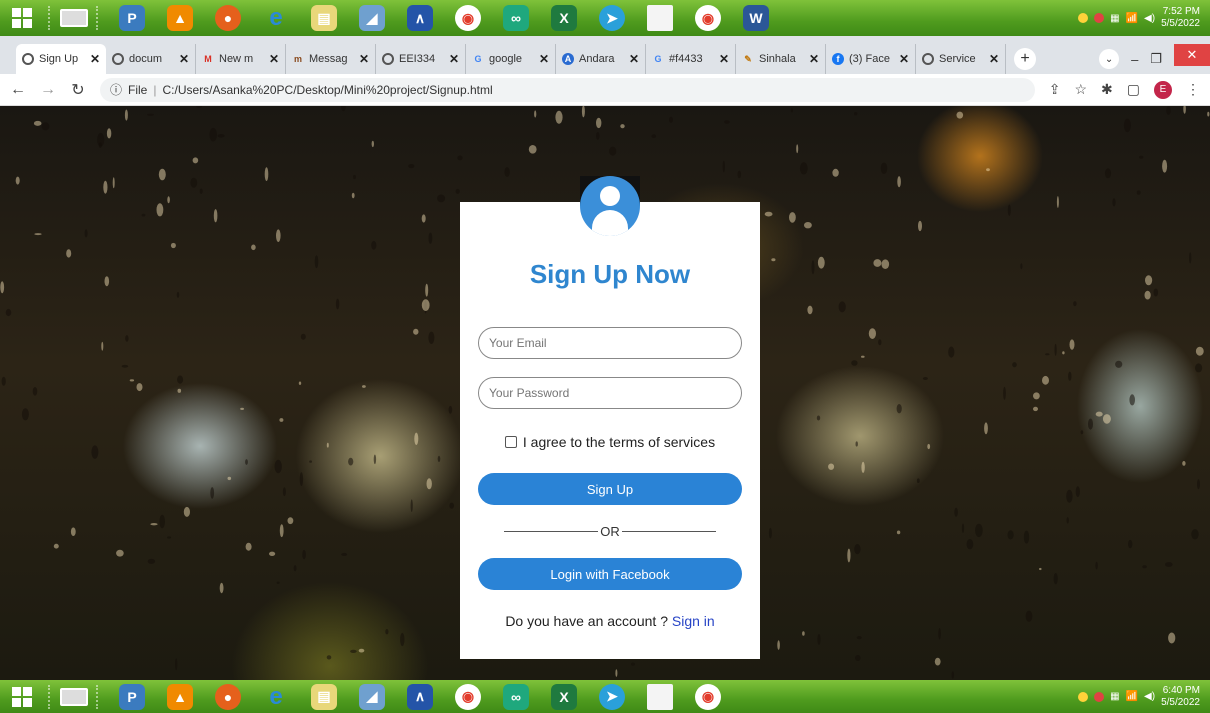 Image resolution: width=1210 pixels, height=713 pixels. I want to click on tab-google: G google ✕, so click(511, 59).